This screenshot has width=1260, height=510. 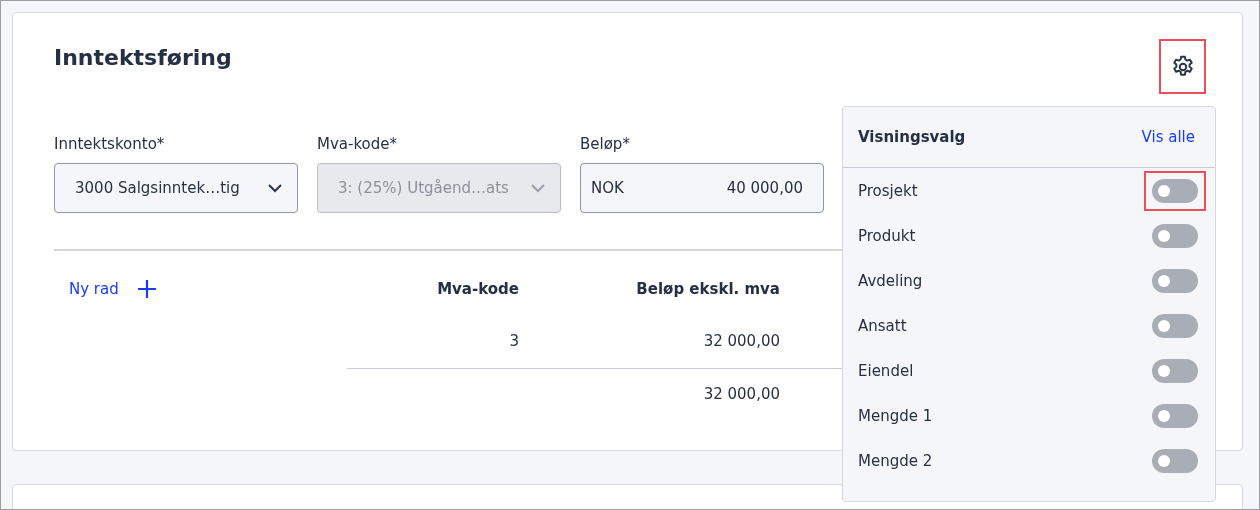 I want to click on field-label: Inntektskonto*, so click(x=110, y=144).